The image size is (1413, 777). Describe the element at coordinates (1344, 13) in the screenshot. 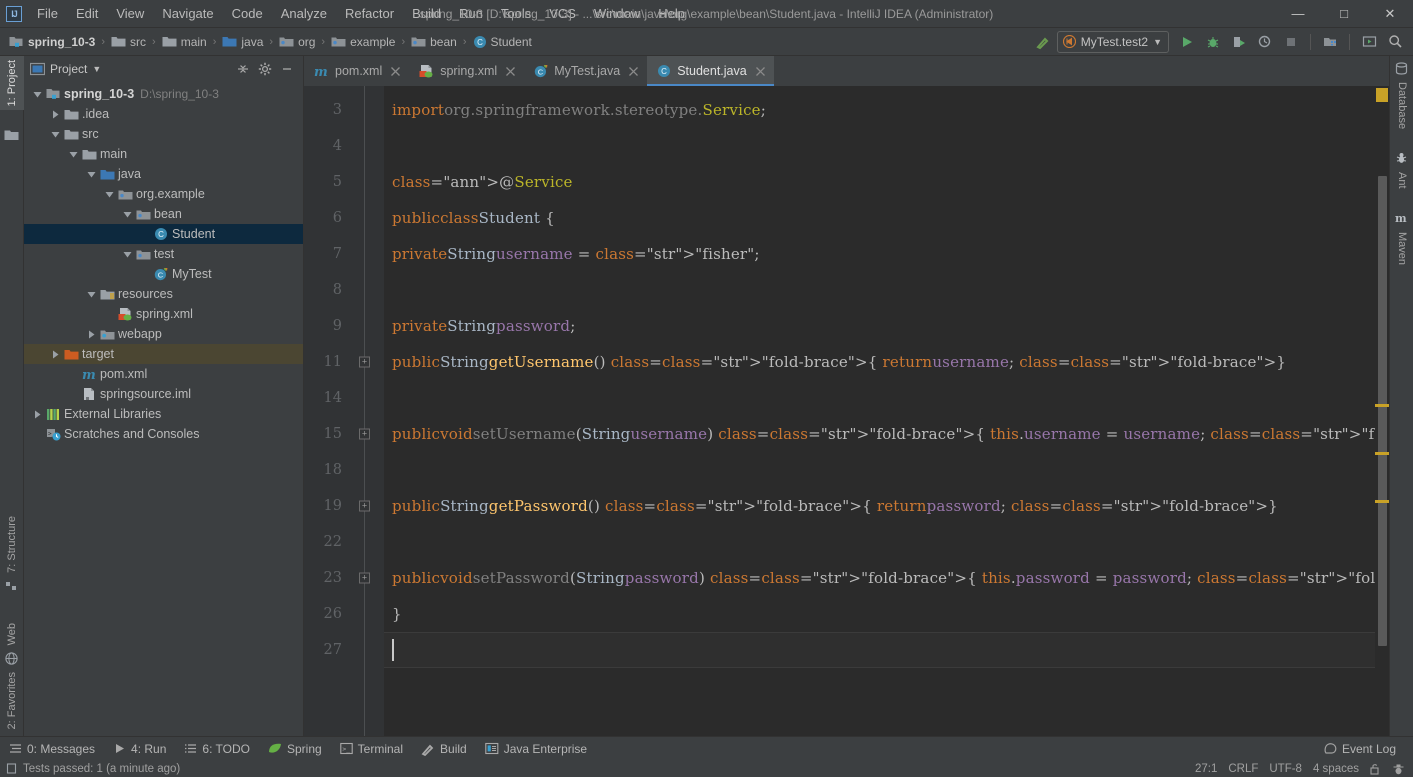

I see `maximize-button: □` at that location.